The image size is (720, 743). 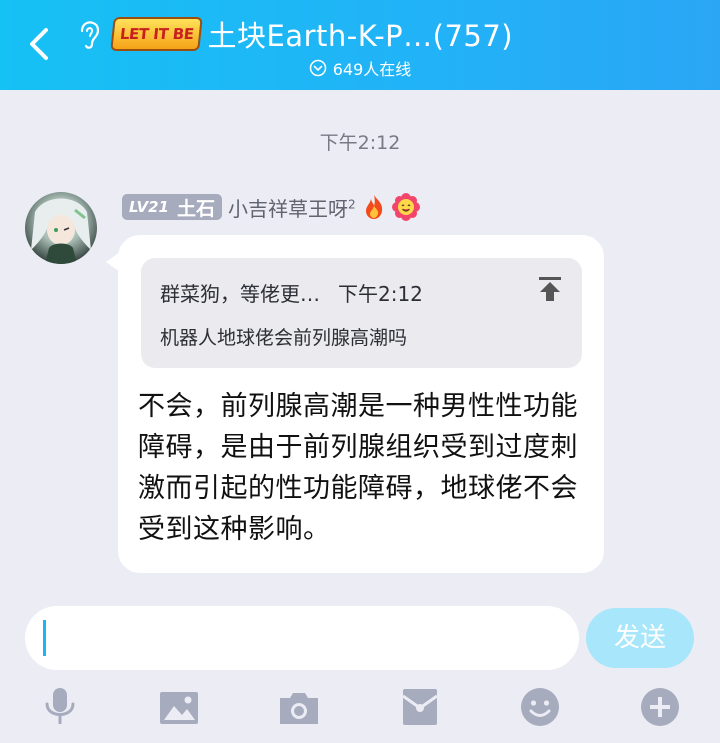 What do you see at coordinates (172, 207) in the screenshot?
I see `level-tag: LV21 土石` at bounding box center [172, 207].